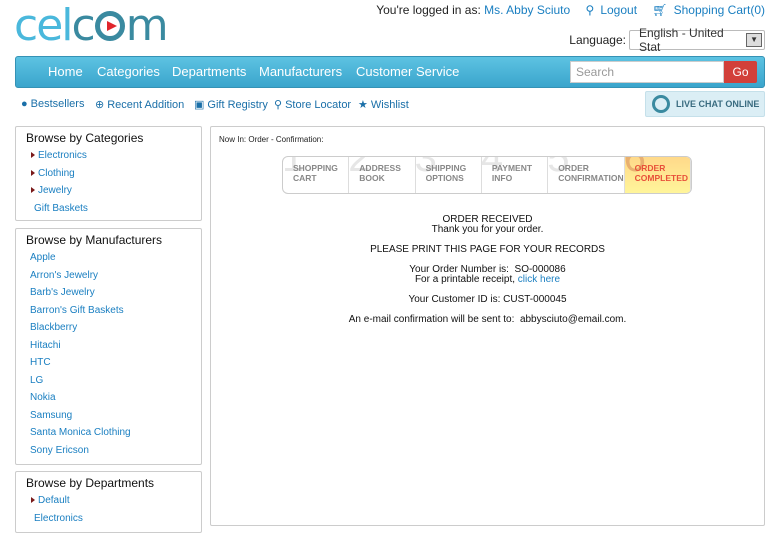  I want to click on checkout-step-6: 6 ORDER COMPLETED, so click(657, 174).